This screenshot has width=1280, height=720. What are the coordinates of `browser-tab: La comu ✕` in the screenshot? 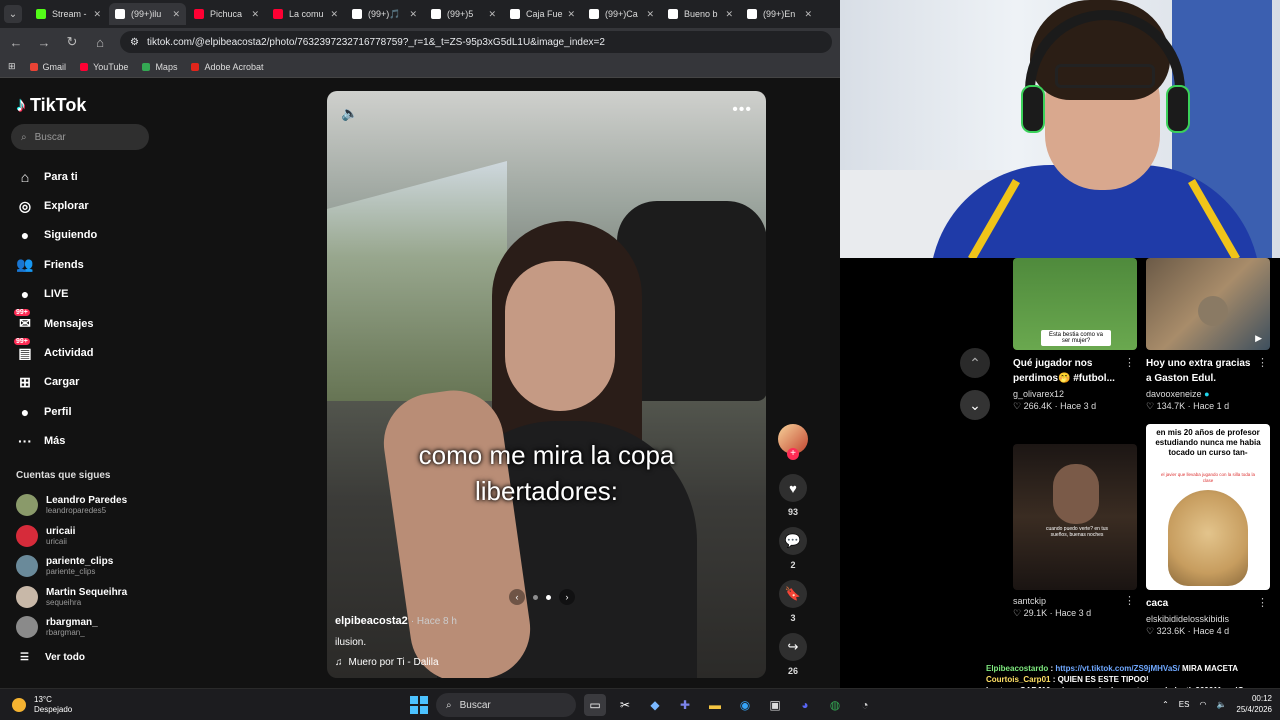 It's located at (305, 14).